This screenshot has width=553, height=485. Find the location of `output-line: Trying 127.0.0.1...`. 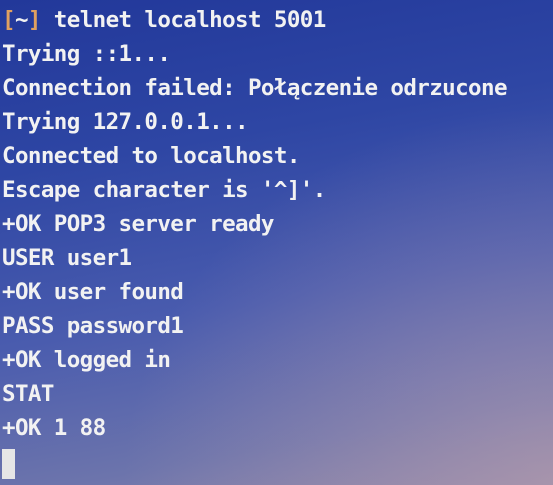

output-line: Trying 127.0.0.1... is located at coordinates (125, 122).